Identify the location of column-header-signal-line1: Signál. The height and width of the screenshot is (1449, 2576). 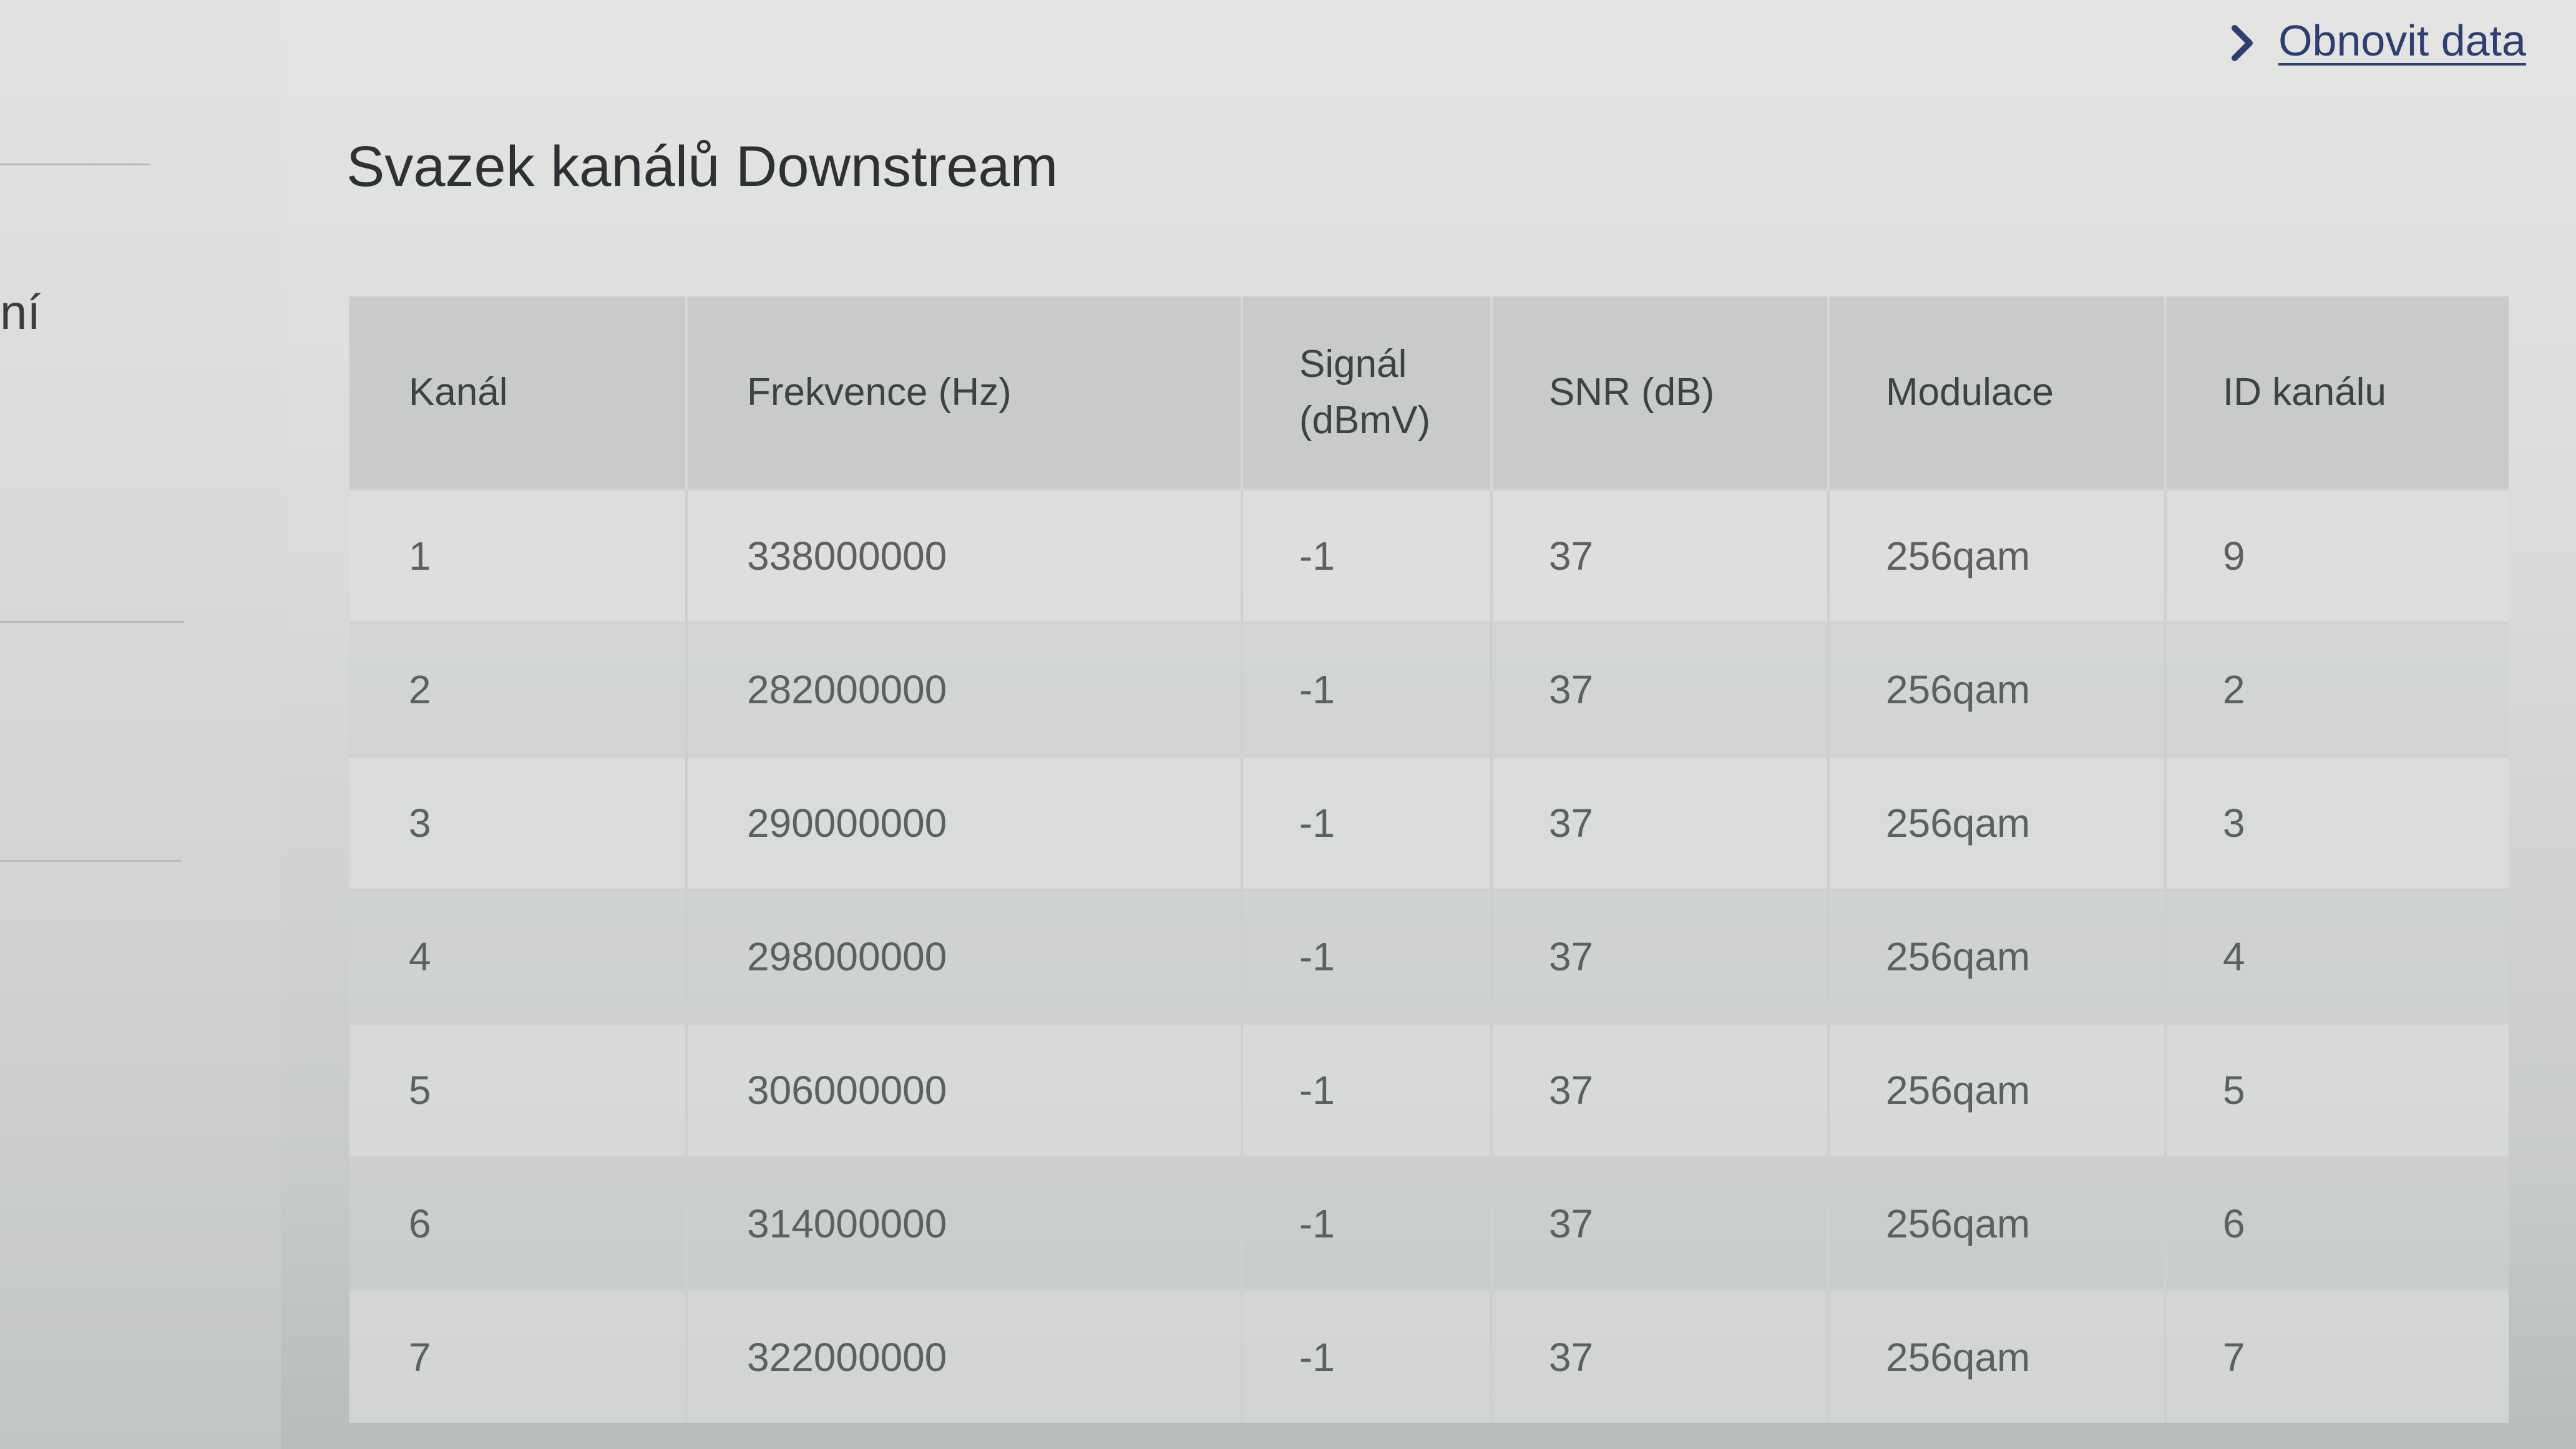
(1353, 364).